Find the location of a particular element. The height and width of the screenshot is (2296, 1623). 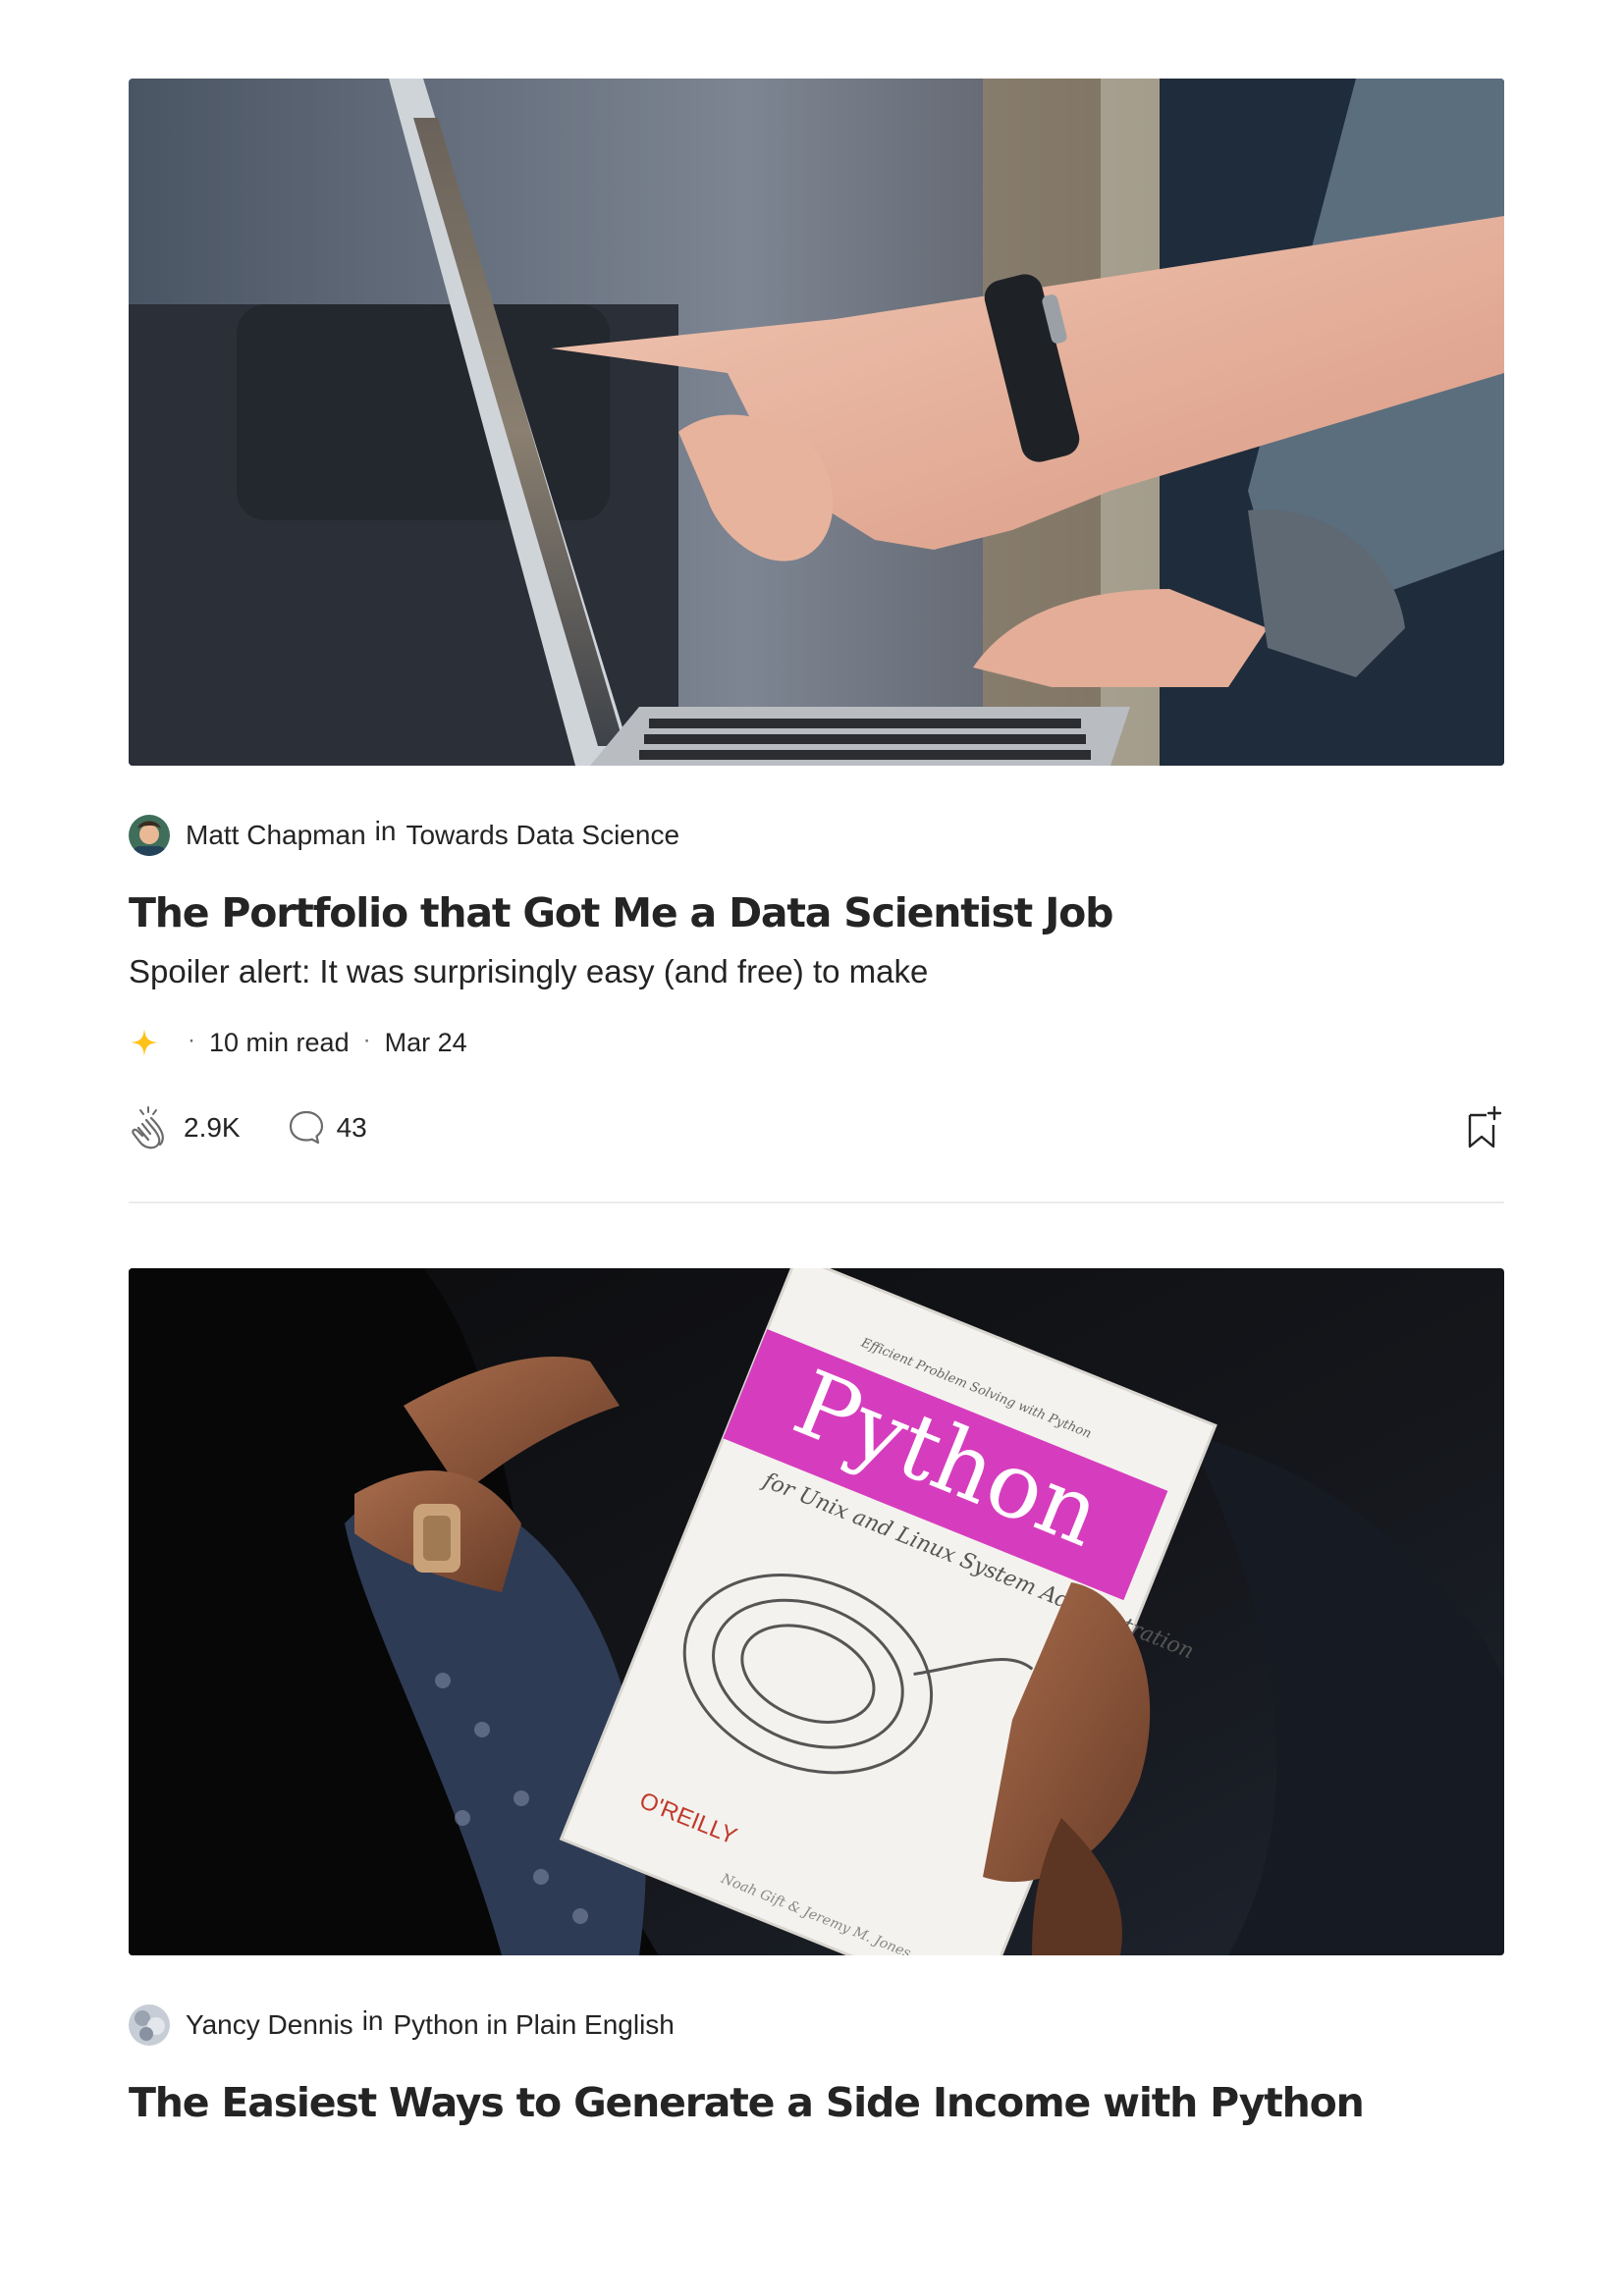

article-byline: Matt Chapman in Towards Data Science is located at coordinates (816, 836).